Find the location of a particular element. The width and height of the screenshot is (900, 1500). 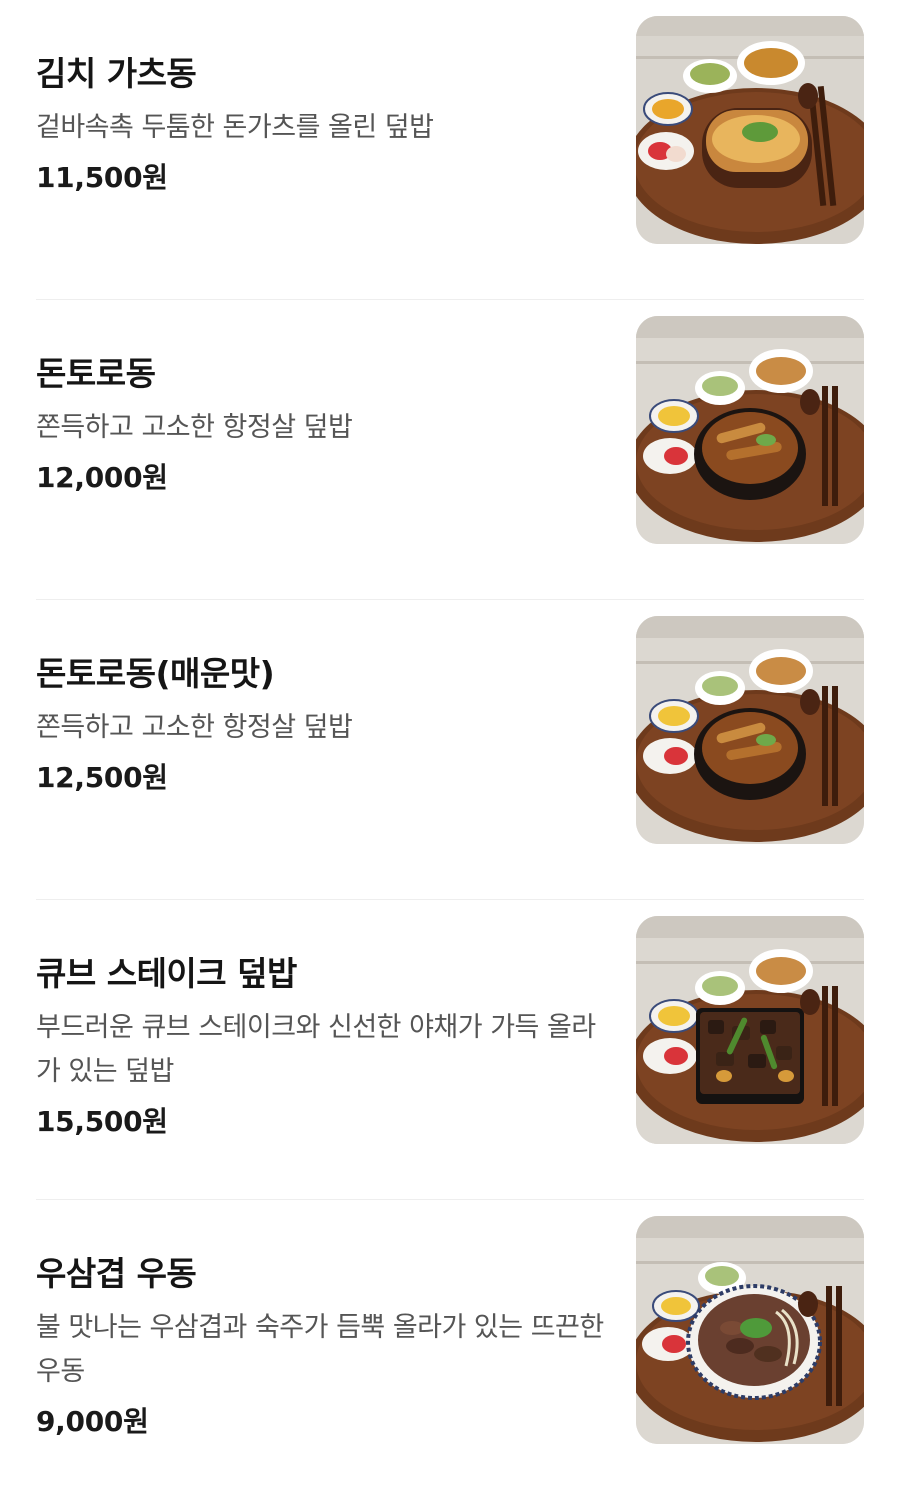

cube-steak-don-photo-icon is located at coordinates (750, 1030).